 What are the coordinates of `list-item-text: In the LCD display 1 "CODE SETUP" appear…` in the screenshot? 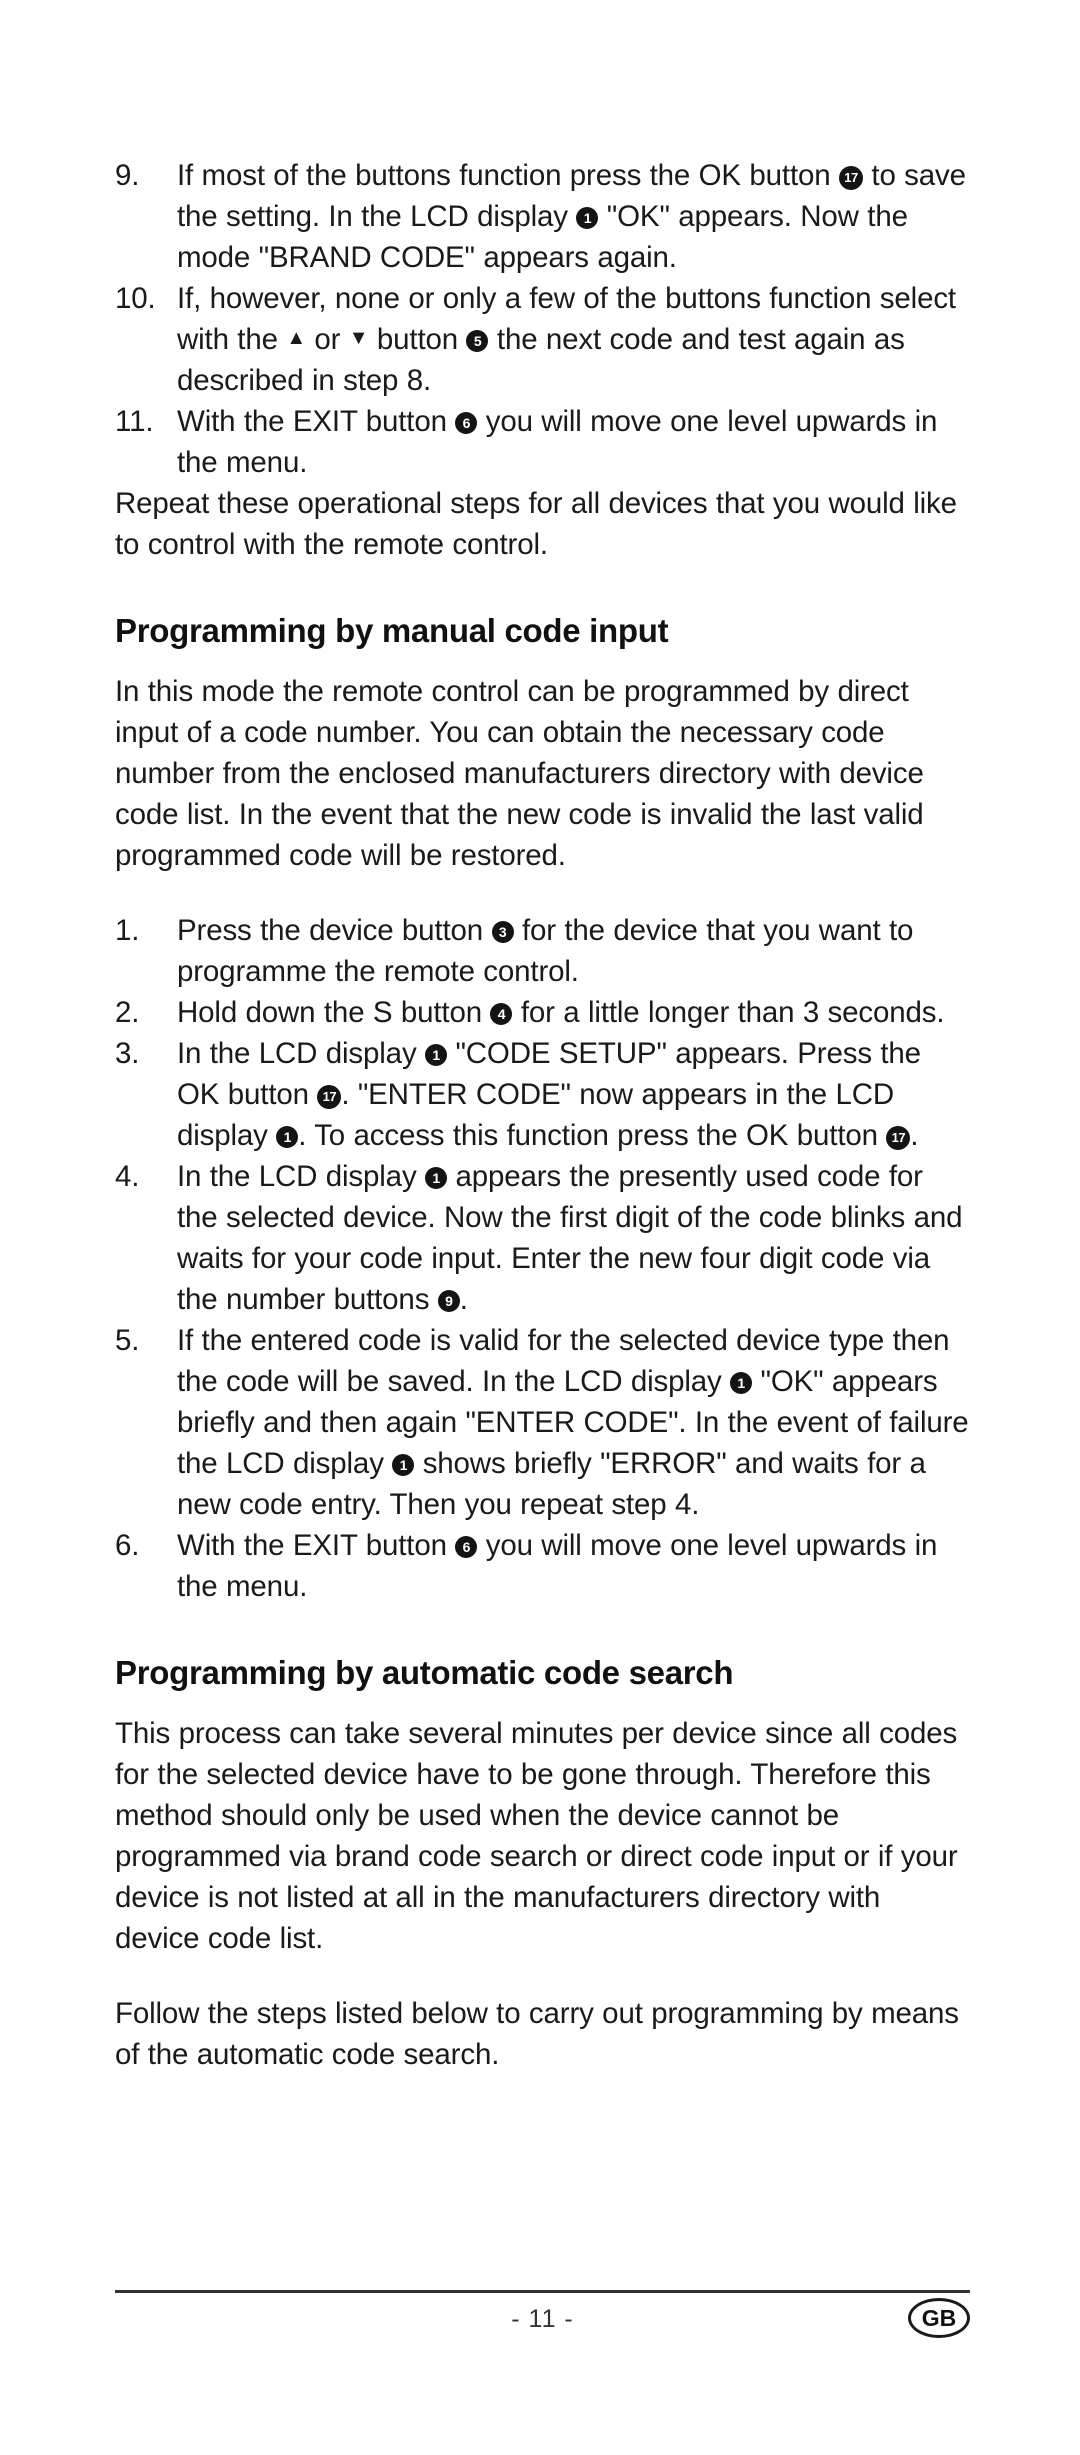 It's located at (549, 1094).